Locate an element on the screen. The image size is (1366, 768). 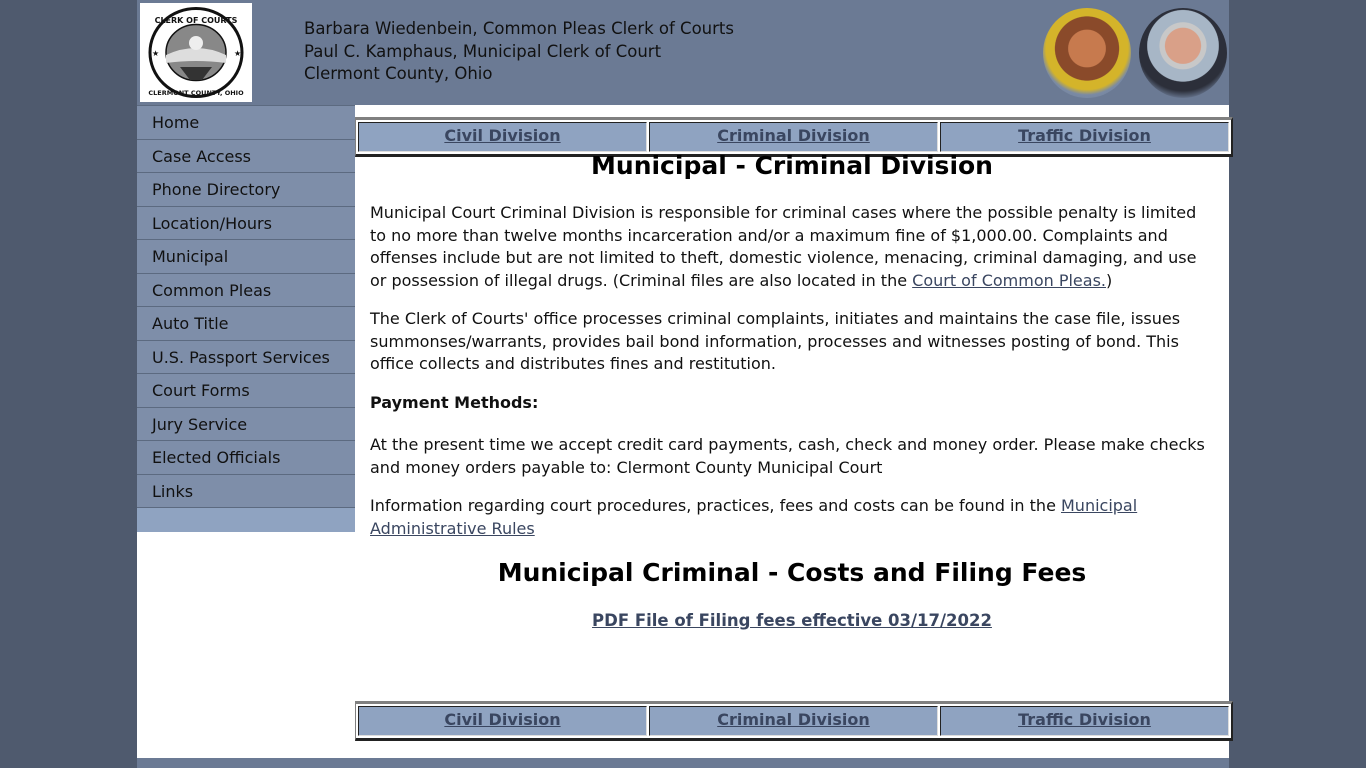
payment-methods-heading: Payment Methods: is located at coordinates (454, 402).